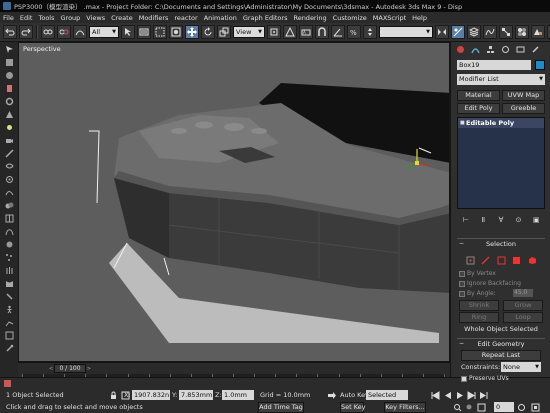 The height and width of the screenshot is (413, 550). I want to click on system-tool-icon, so click(9, 179).